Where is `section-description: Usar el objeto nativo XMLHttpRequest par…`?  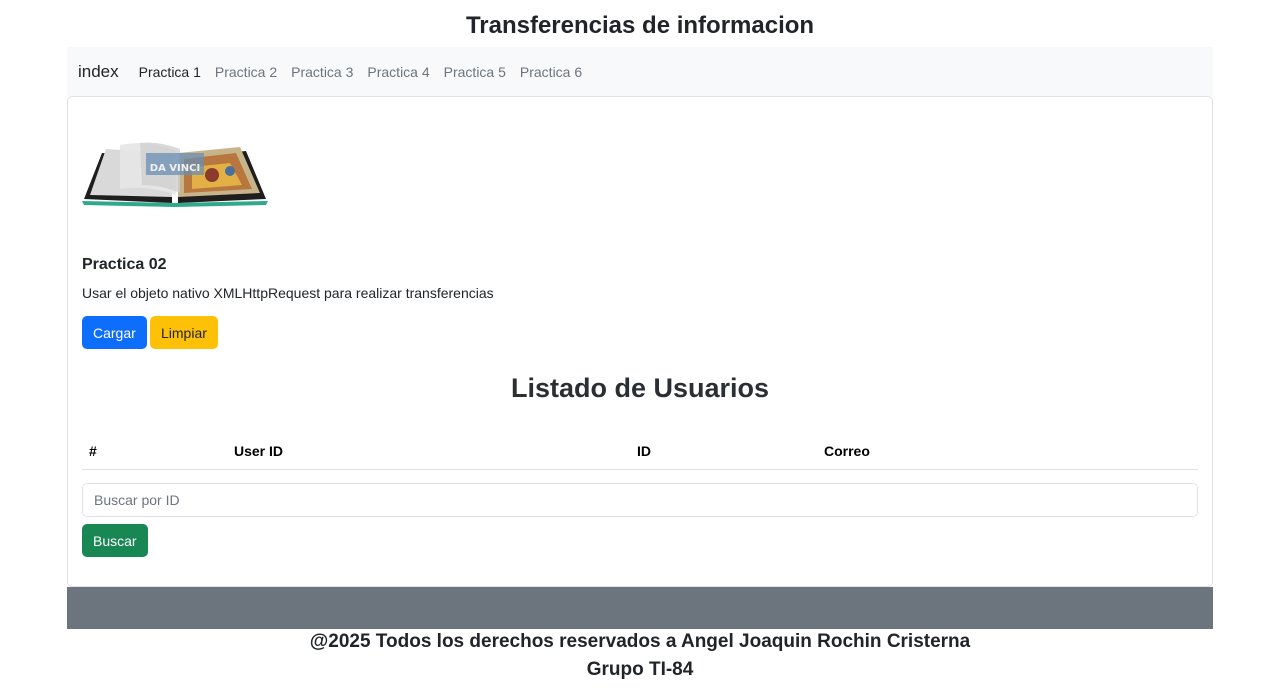
section-description: Usar el objeto nativo XMLHttpRequest par… is located at coordinates (288, 293).